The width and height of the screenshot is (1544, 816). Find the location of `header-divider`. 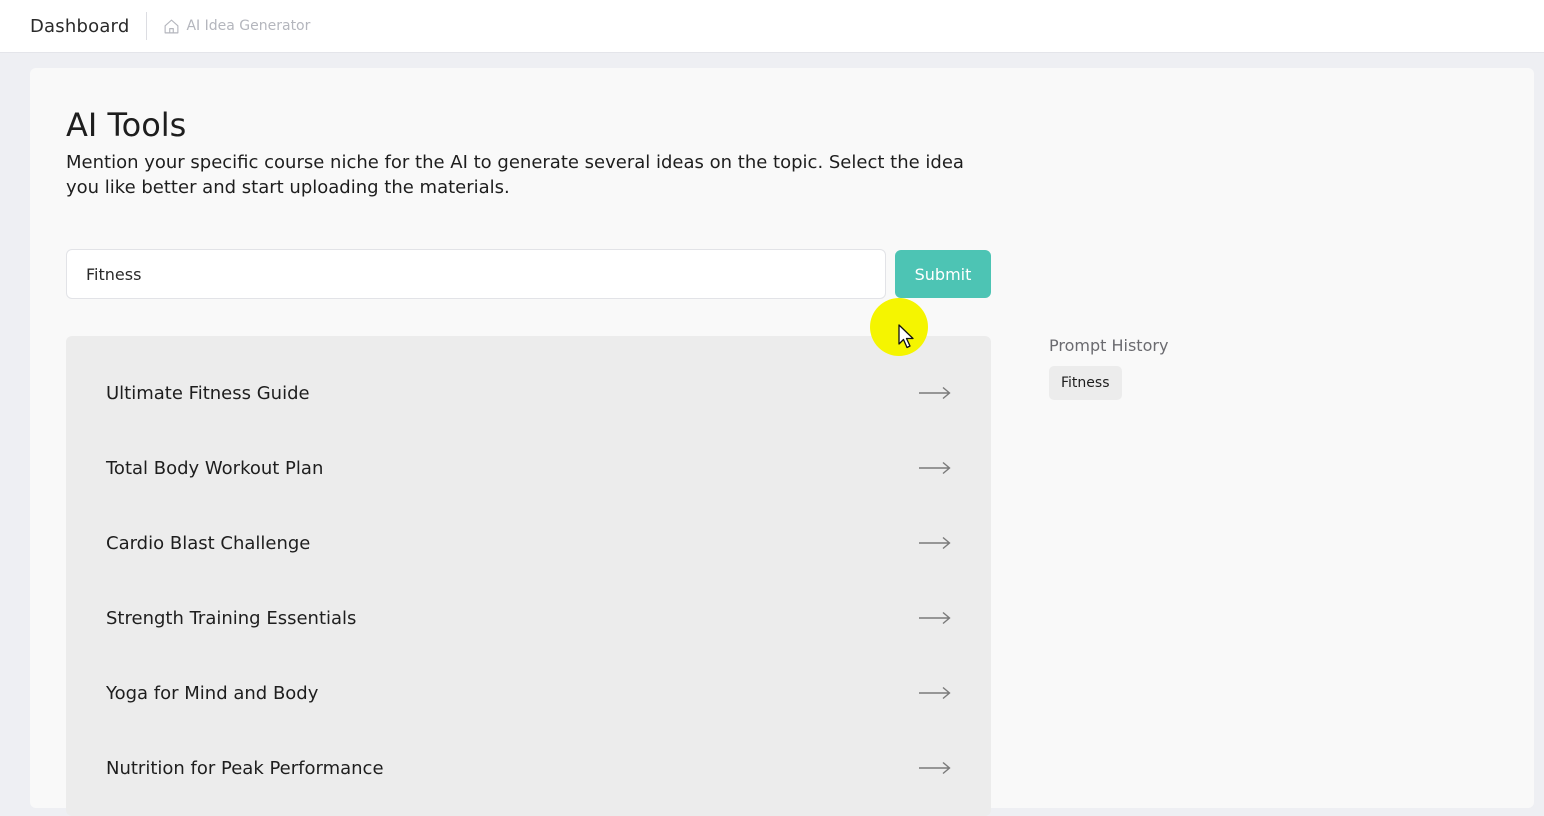

header-divider is located at coordinates (147, 26).